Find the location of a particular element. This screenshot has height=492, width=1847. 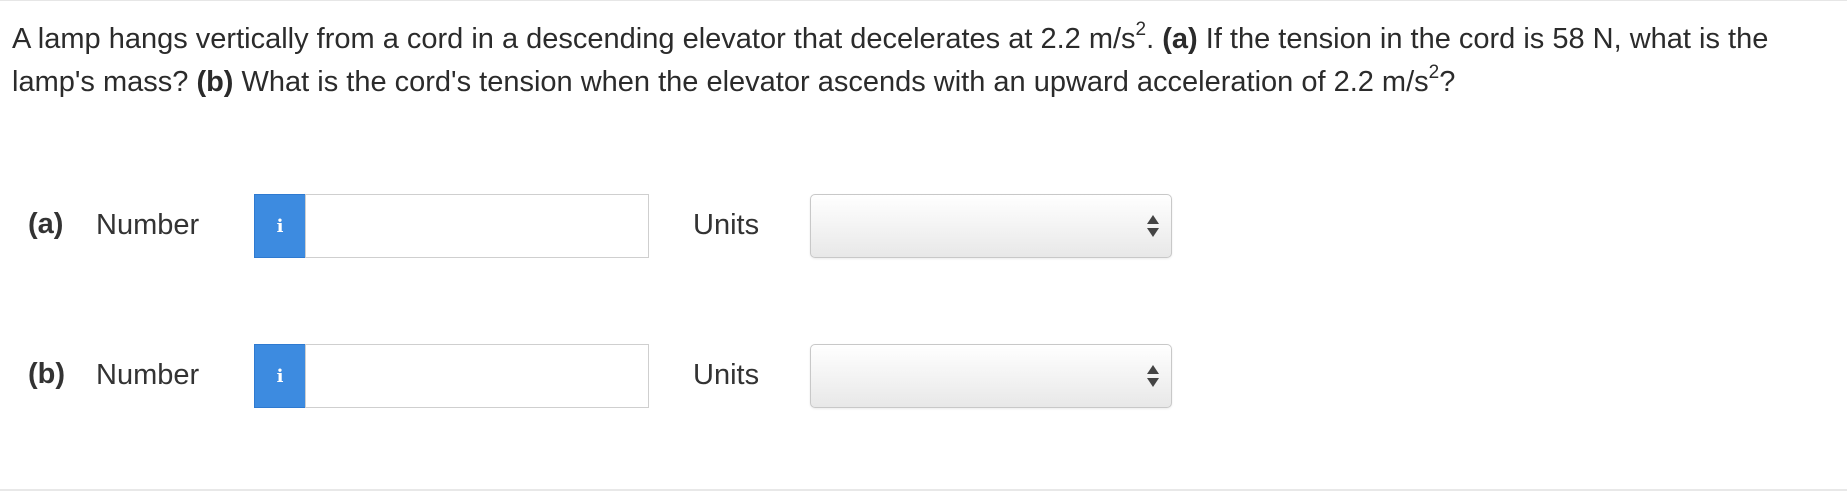

answer-row-a: (a) Number i Units is located at coordinates (600, 226).